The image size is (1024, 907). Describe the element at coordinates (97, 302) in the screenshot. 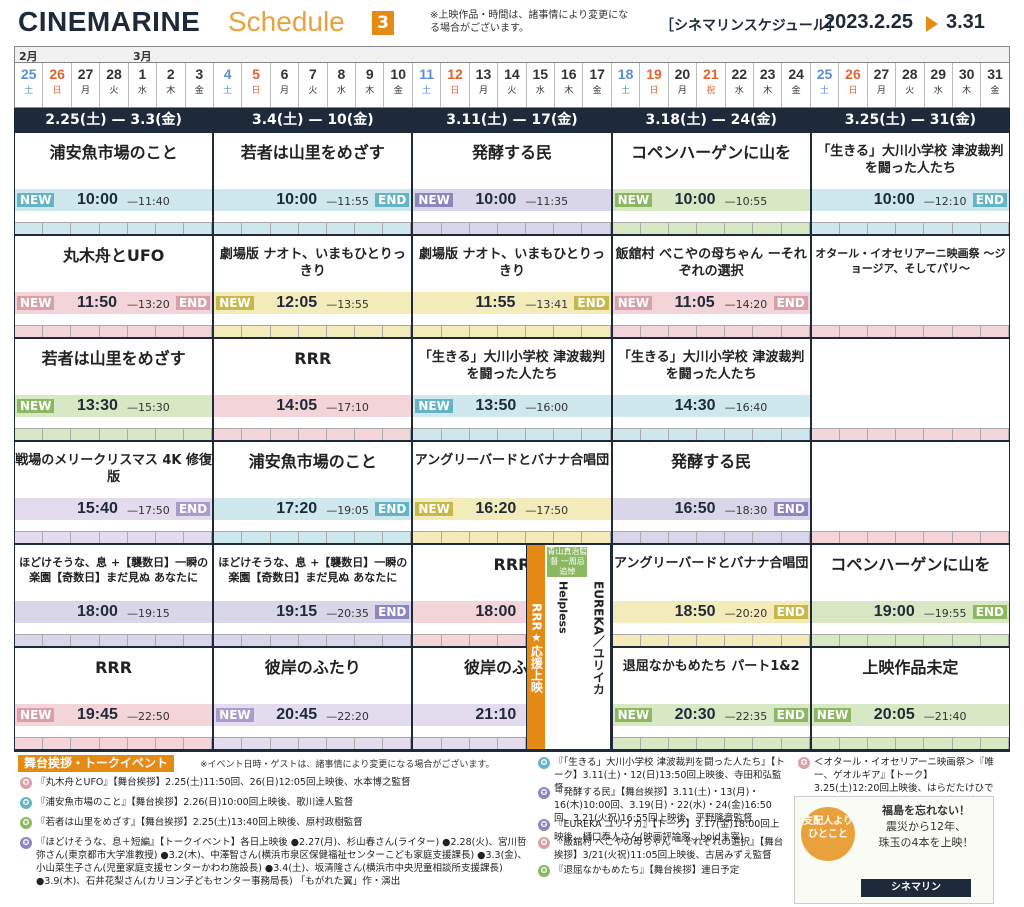

I see `start-time: 11:50` at that location.